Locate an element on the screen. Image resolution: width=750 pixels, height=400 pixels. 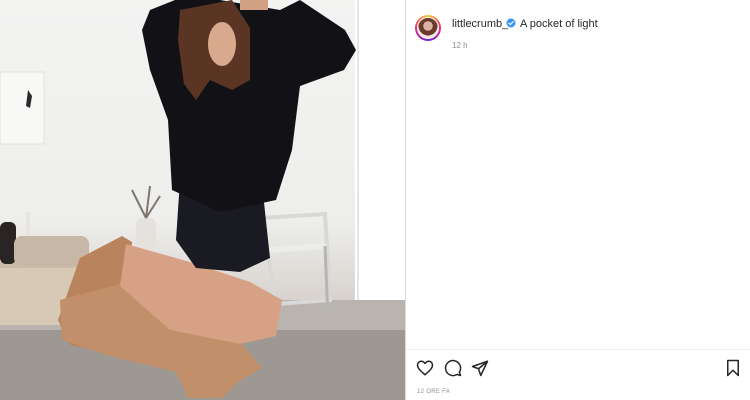
post-date: 12 ORE FA is located at coordinates (434, 392).